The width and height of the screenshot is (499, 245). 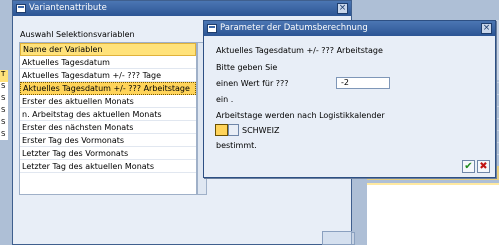 I want to click on dialog-titlebar: Parameter der Datumsberechnung ×, so click(x=349, y=28).